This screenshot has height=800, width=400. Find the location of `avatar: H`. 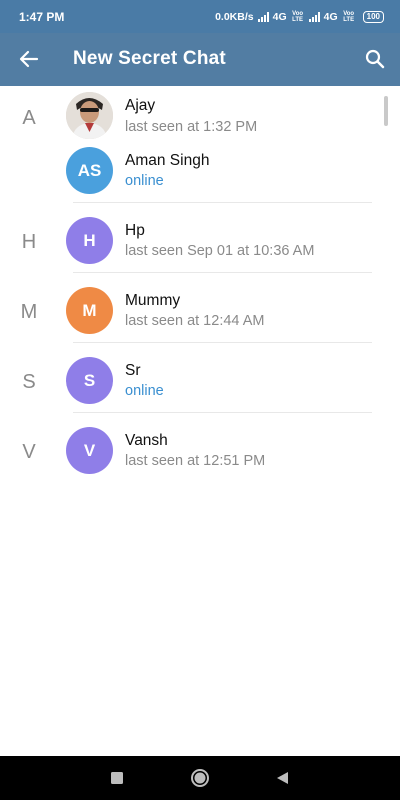

avatar: H is located at coordinates (89, 240).